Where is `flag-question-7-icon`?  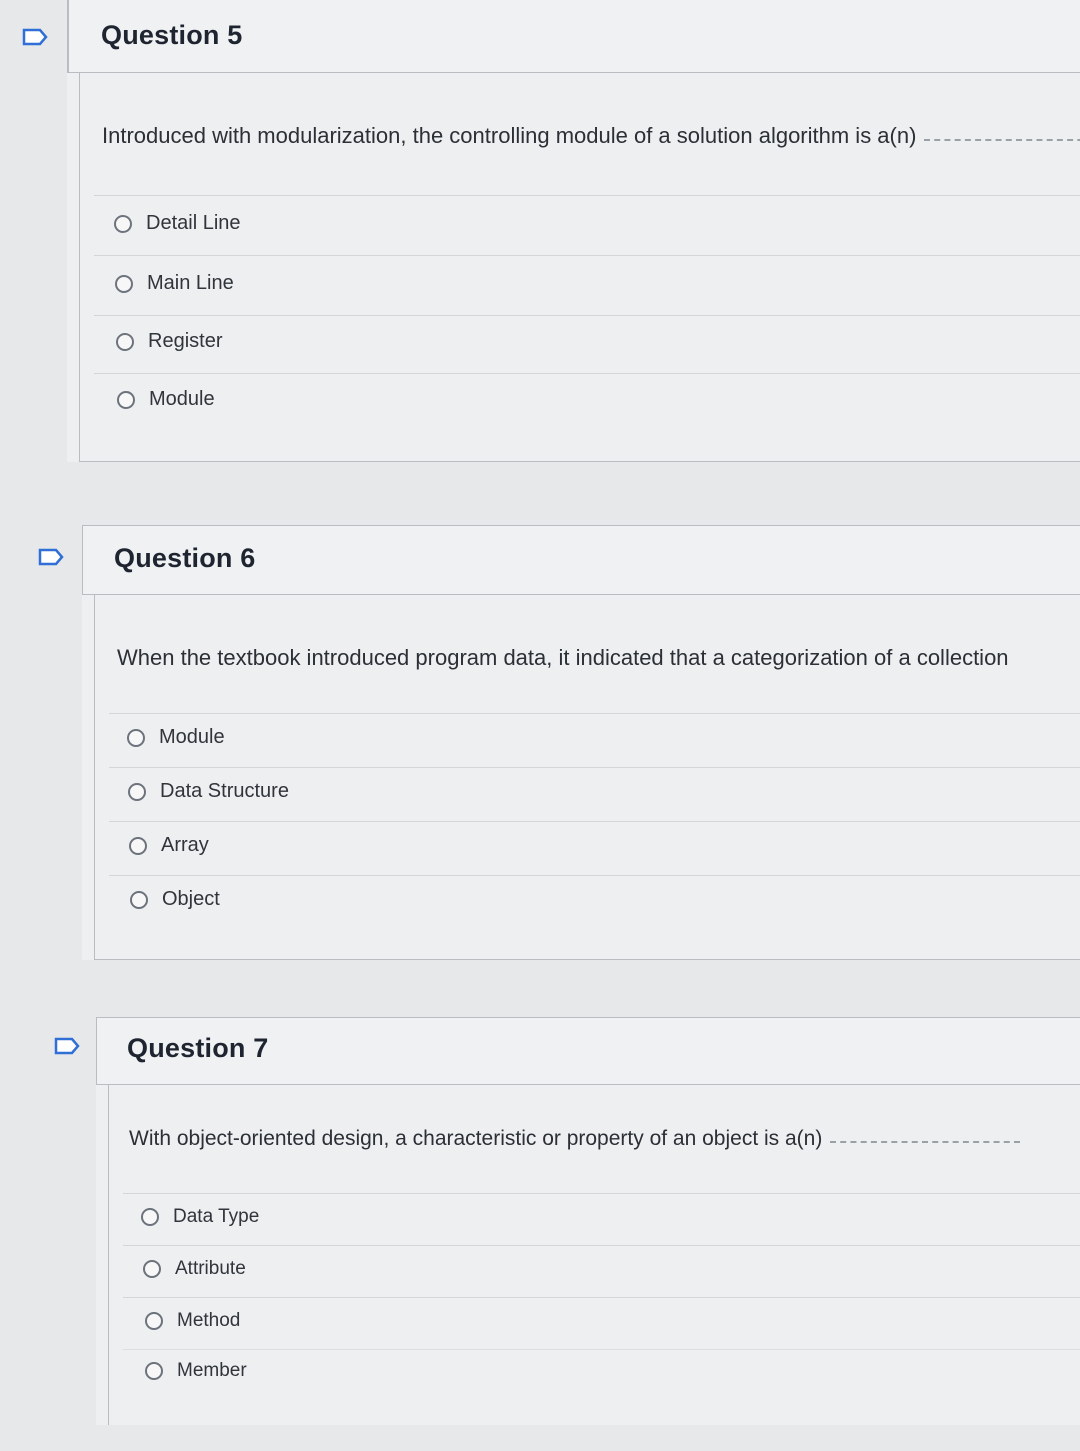
flag-question-7-icon is located at coordinates (67, 1046).